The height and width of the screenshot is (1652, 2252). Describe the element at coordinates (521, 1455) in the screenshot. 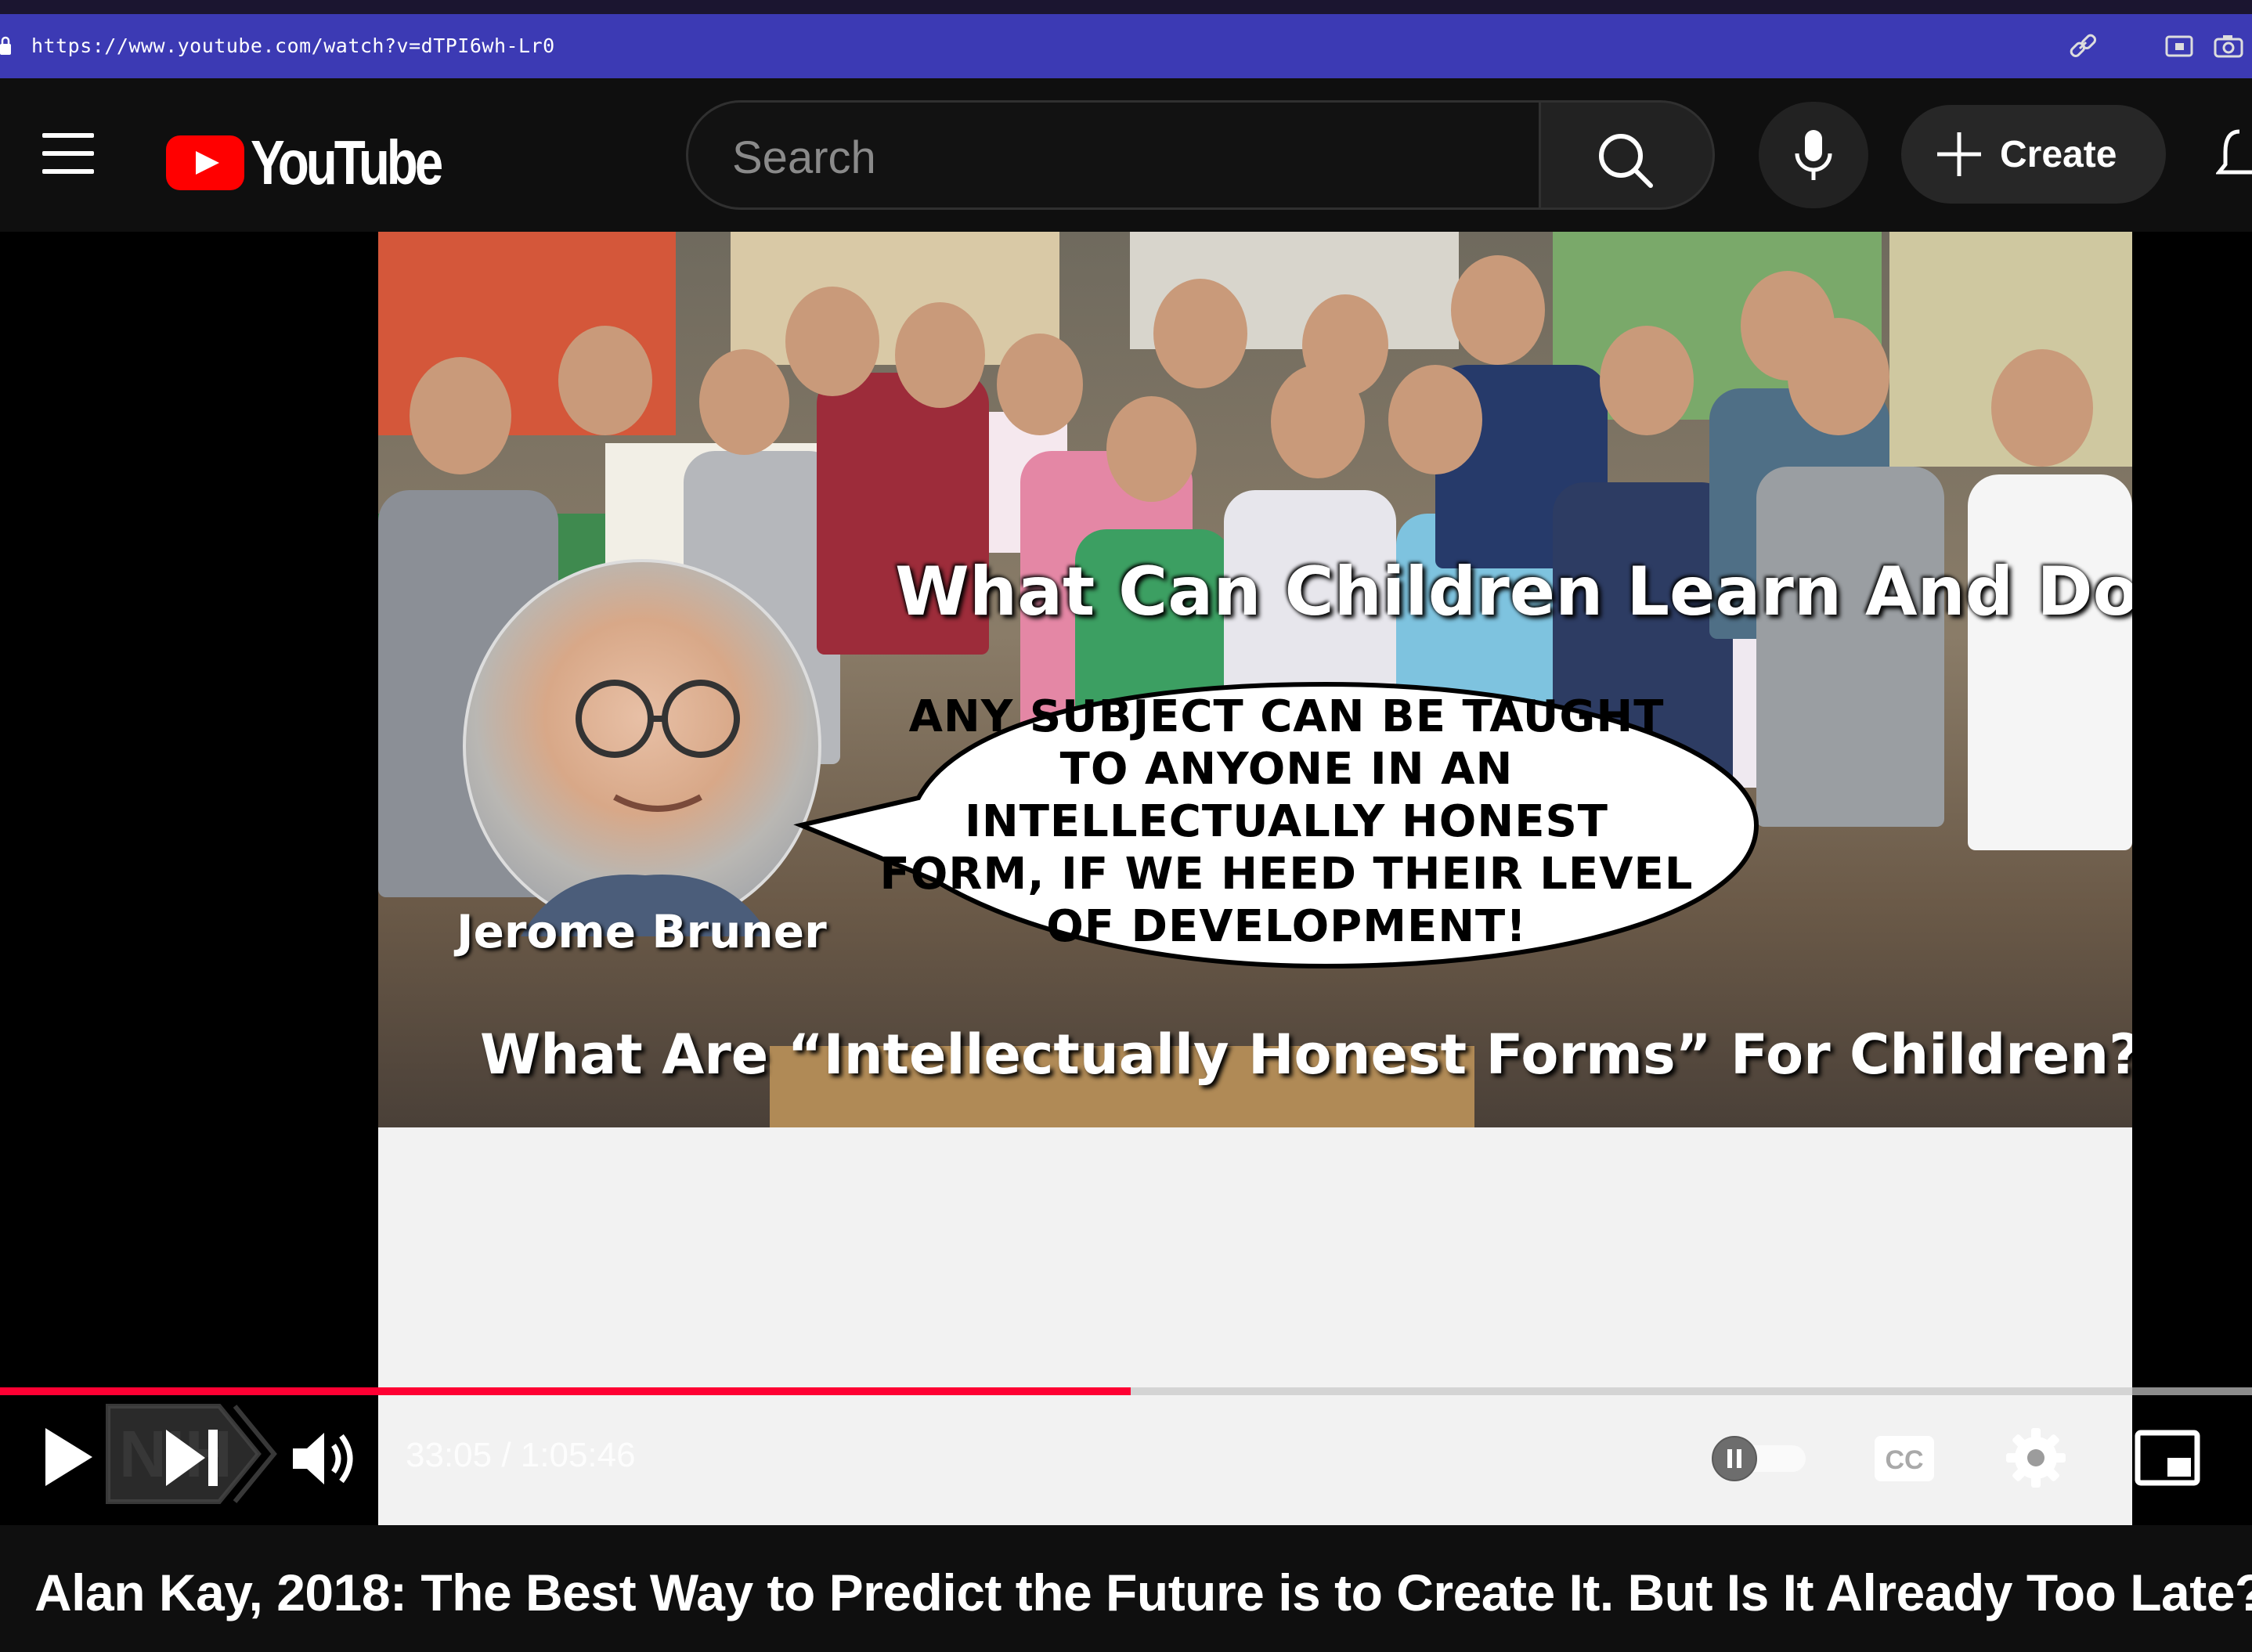

I see `time-display: 33:05 / 1:05:46` at that location.